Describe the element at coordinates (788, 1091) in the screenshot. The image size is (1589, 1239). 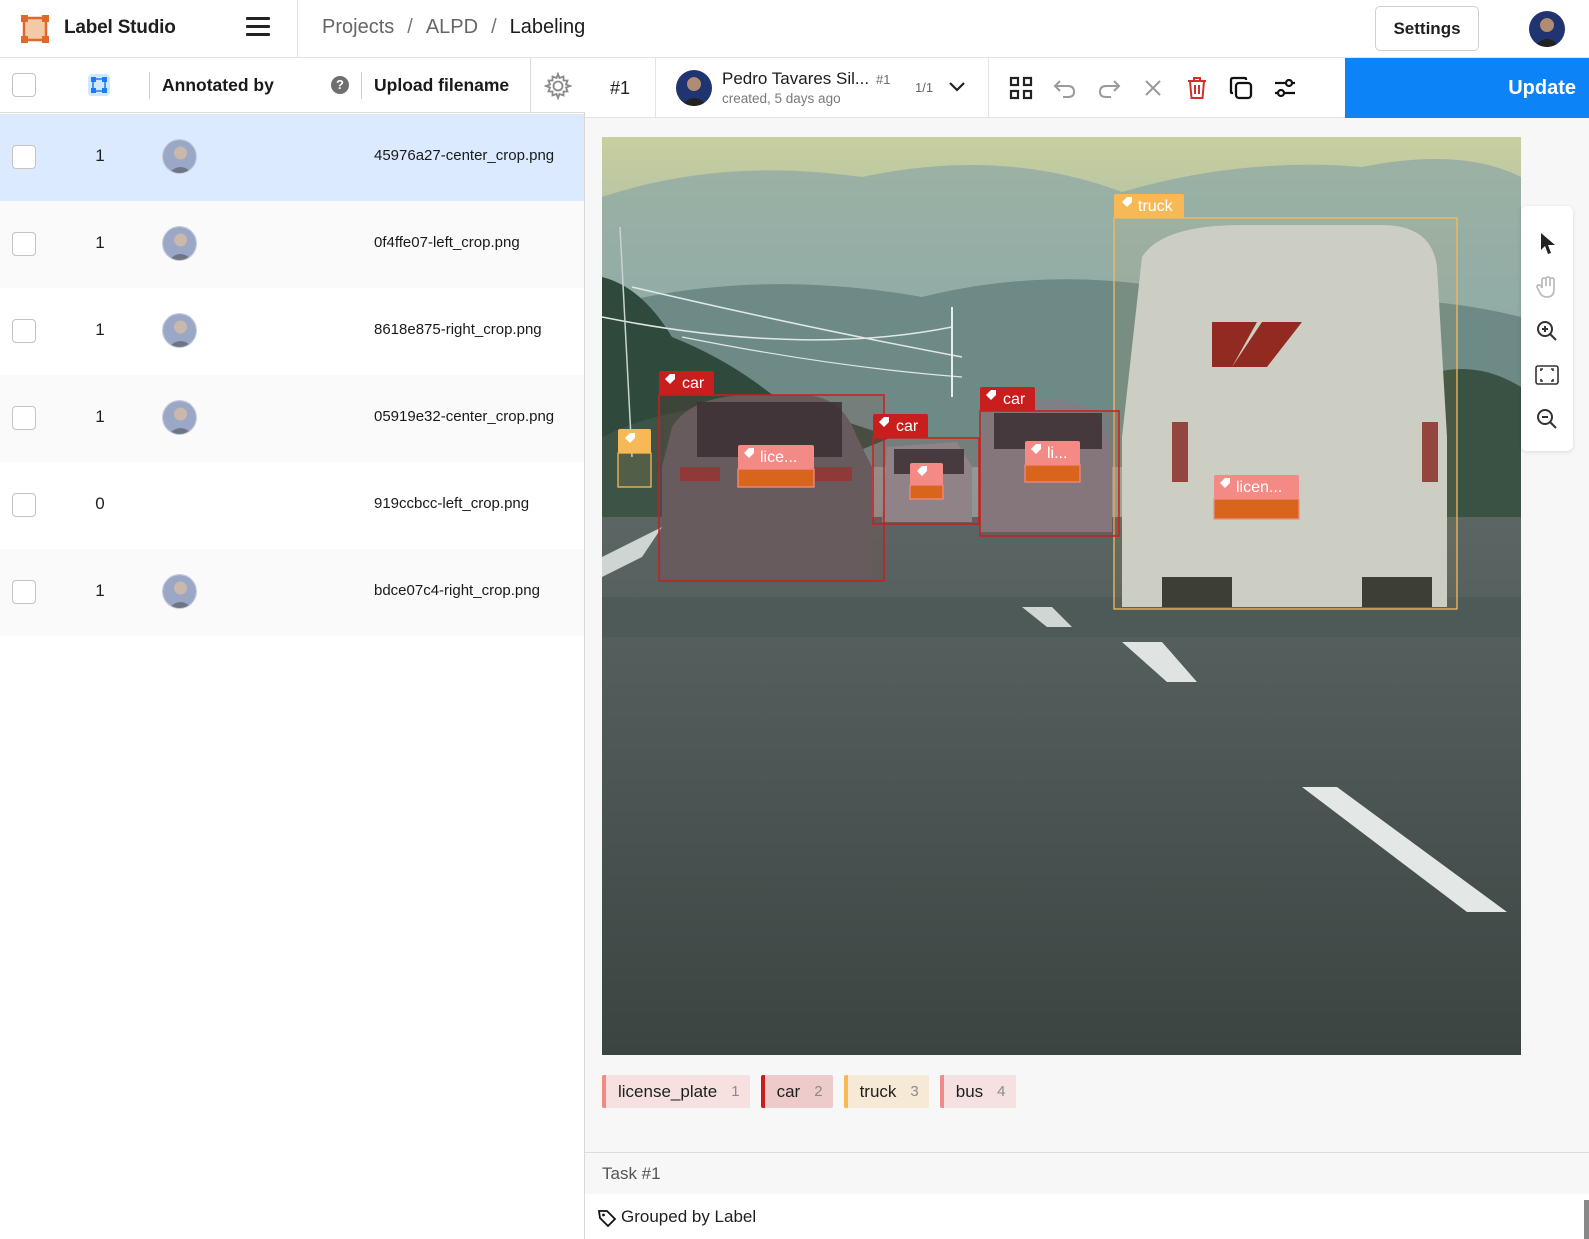
I see `label-name: car` at that location.